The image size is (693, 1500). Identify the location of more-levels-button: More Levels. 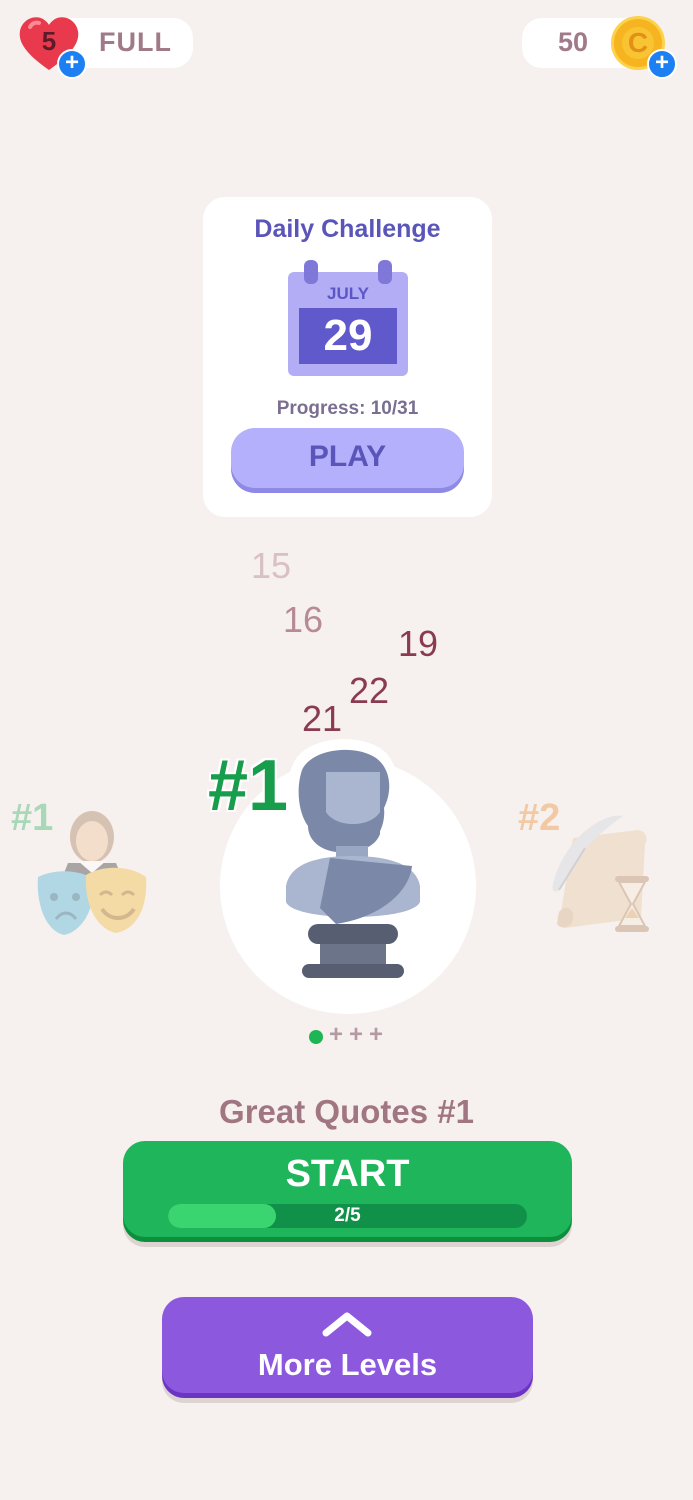
(347, 1345).